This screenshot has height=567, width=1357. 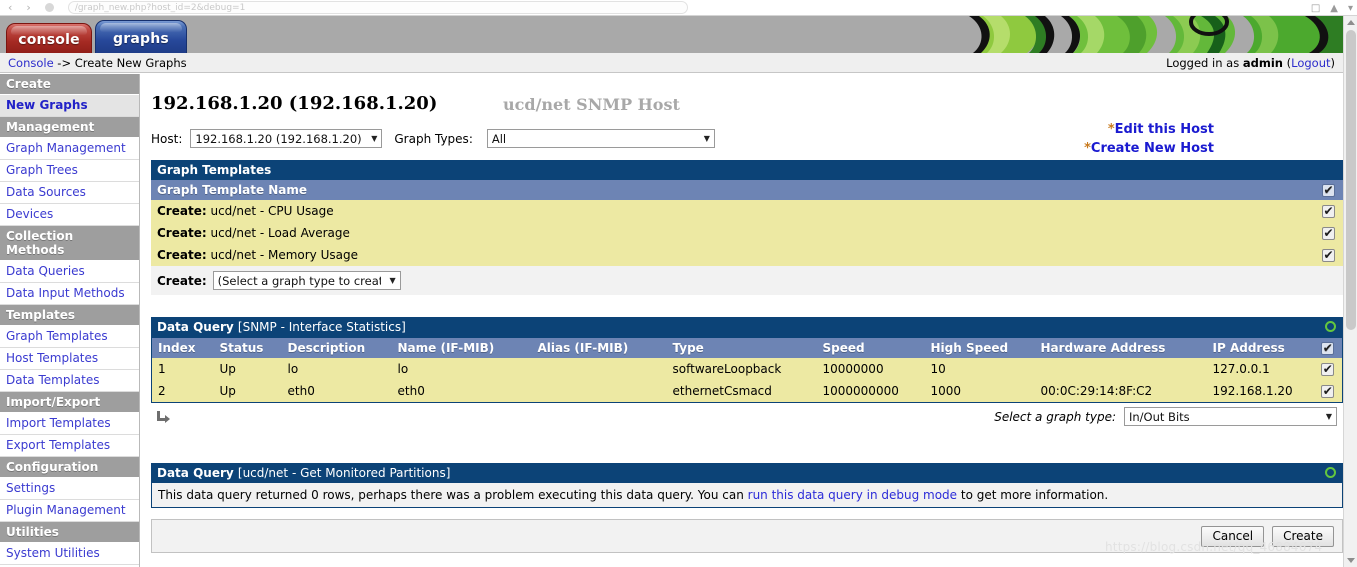 What do you see at coordinates (69, 446) in the screenshot?
I see `sidebar-item-export-templates: Export Templates` at bounding box center [69, 446].